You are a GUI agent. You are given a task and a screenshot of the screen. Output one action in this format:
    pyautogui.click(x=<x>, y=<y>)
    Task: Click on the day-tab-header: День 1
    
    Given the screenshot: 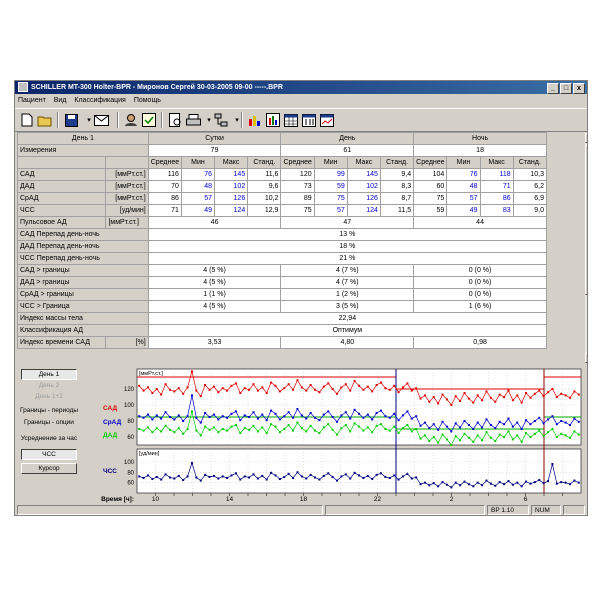 What is the action you would take?
    pyautogui.click(x=83, y=138)
    